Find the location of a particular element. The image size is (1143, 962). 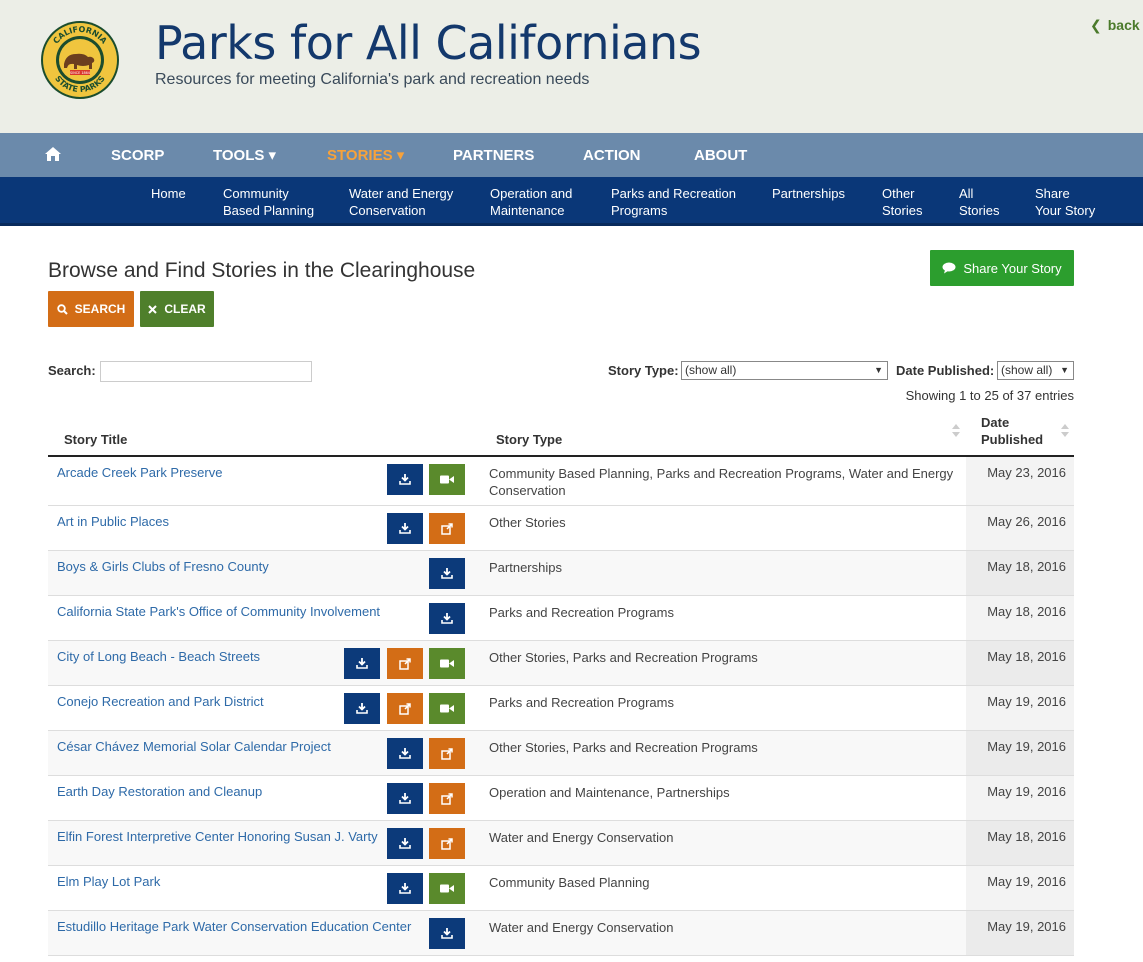

nav-tools: TOOLS ▾ is located at coordinates (244, 155).